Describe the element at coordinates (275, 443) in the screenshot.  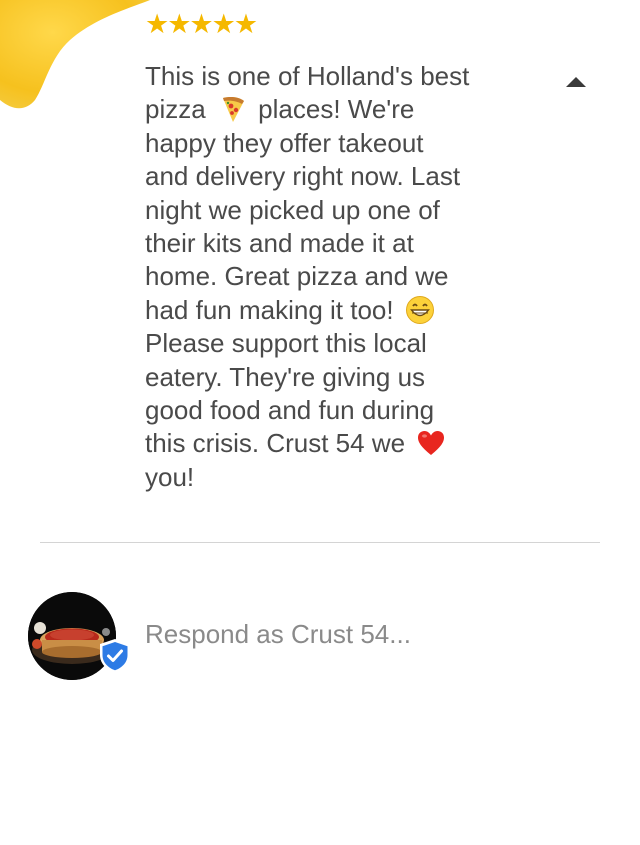
I see `review-line: this crisis. Crust 54 we` at that location.